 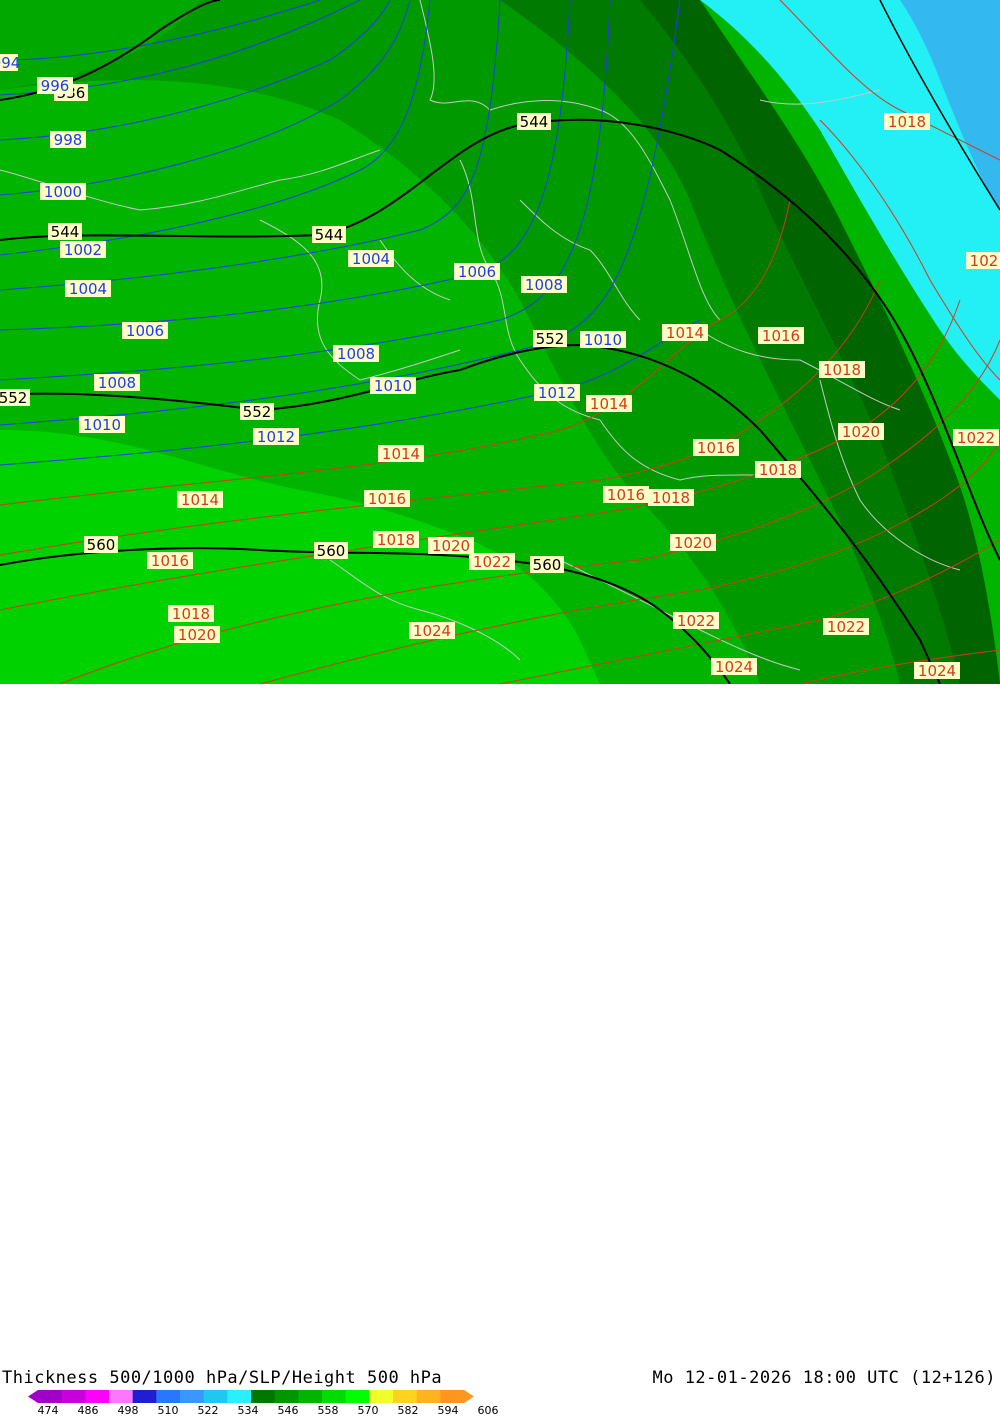 I want to click on svg-text: 994, so click(x=10, y=63).